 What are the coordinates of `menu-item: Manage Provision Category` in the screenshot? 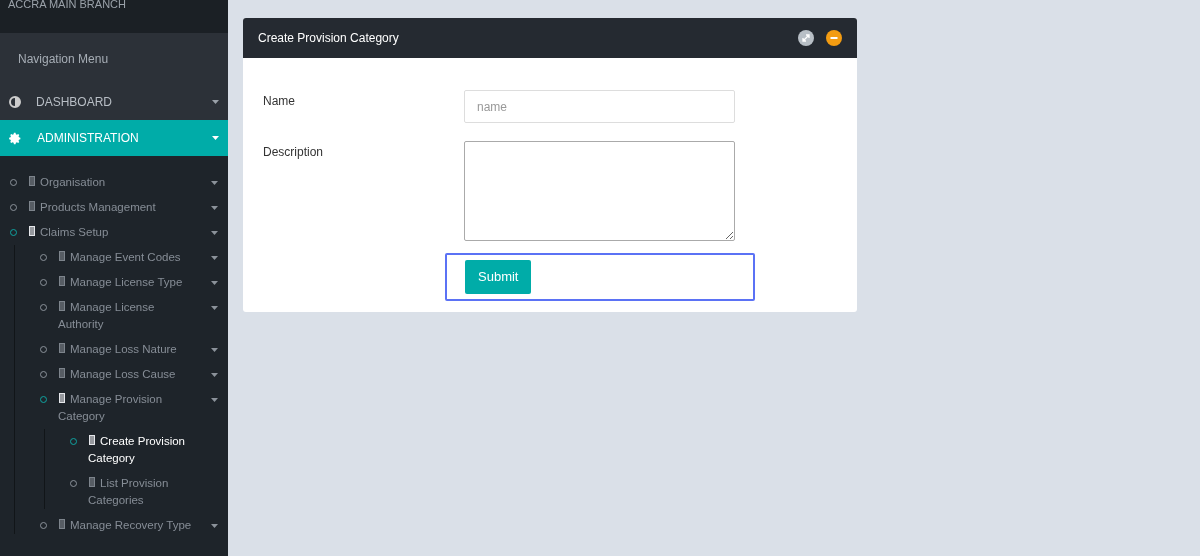 It's located at (114, 408).